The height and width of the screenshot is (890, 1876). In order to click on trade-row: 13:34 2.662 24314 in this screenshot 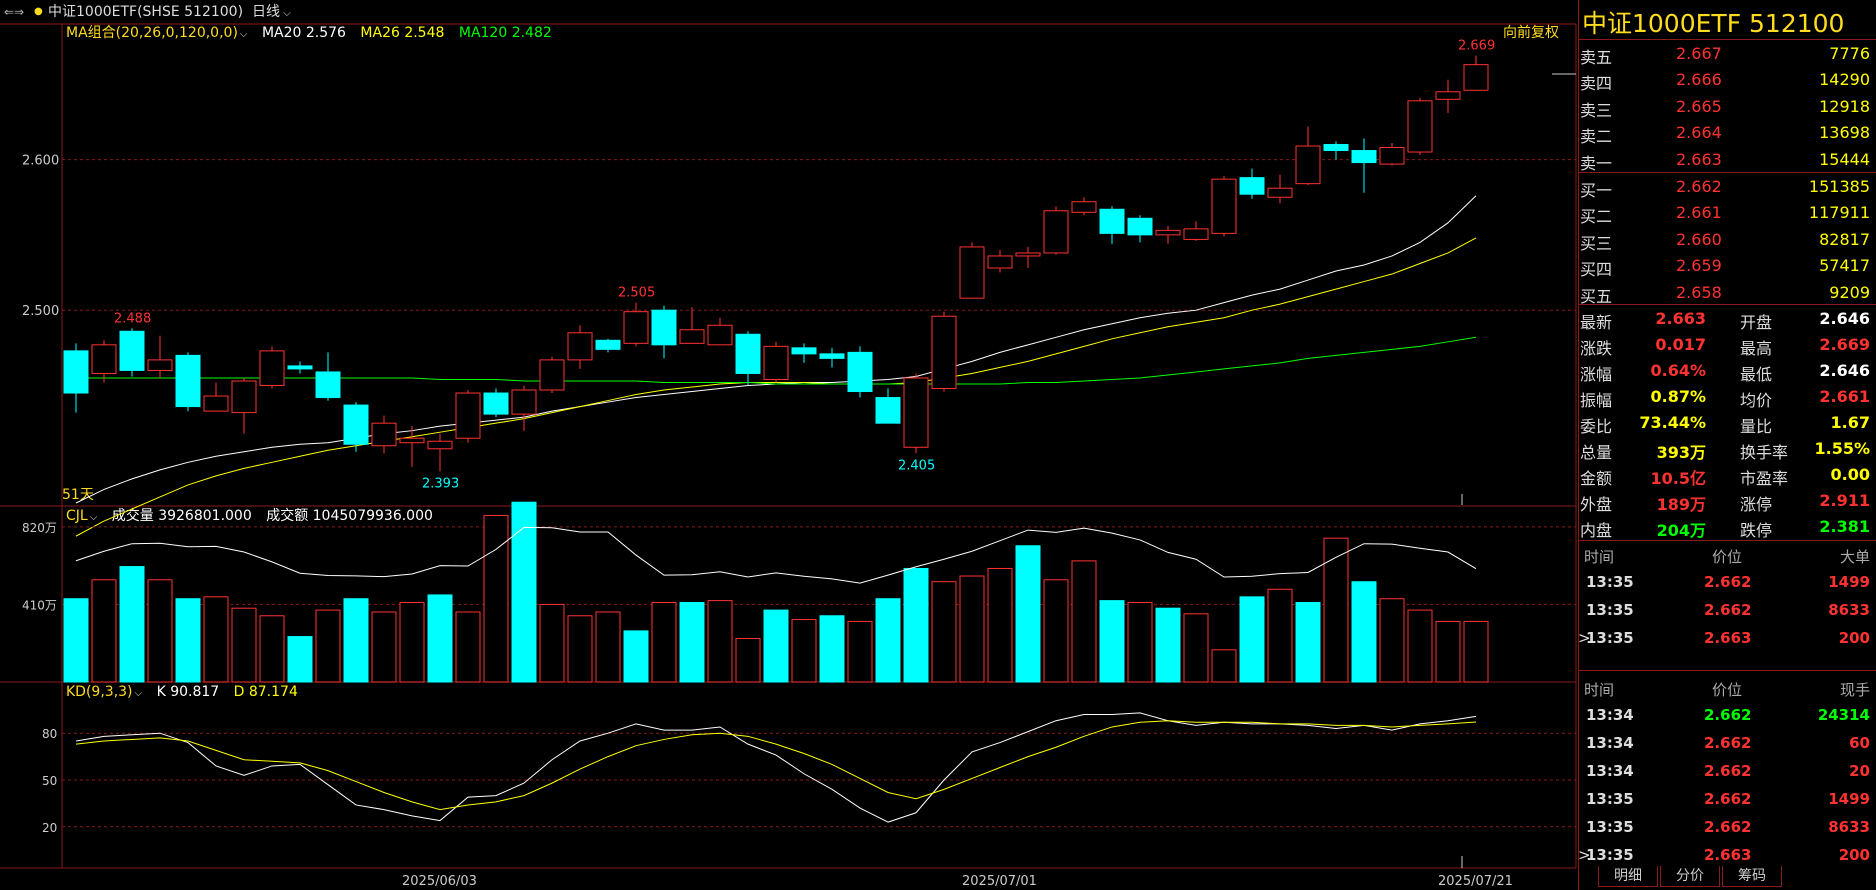, I will do `click(1727, 715)`.